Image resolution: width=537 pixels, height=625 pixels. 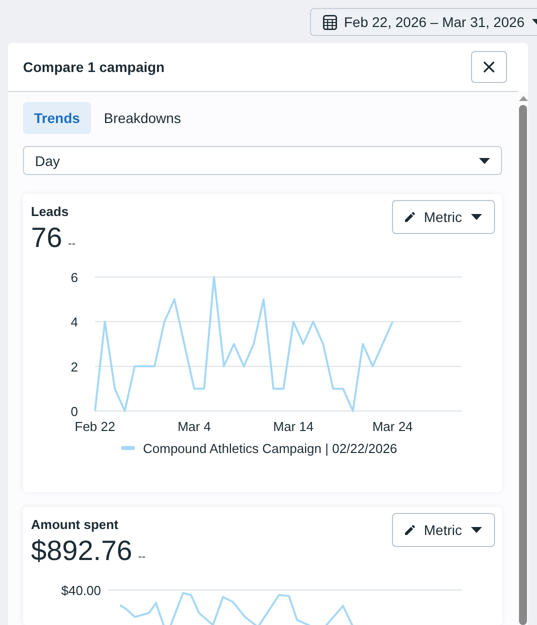 What do you see at coordinates (50, 211) in the screenshot?
I see `metric-title: Leads` at bounding box center [50, 211].